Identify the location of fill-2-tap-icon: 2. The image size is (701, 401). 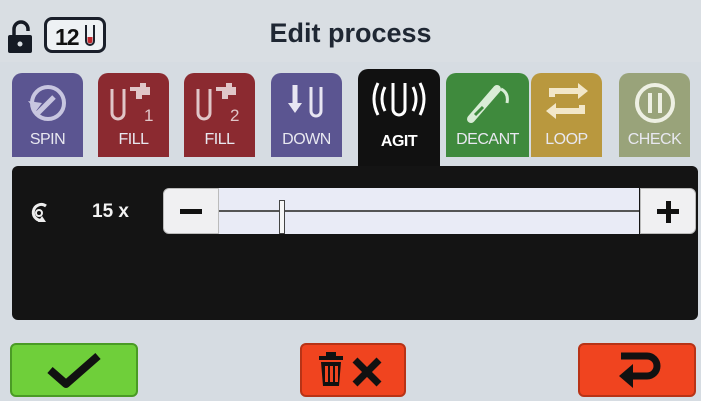
(217, 104).